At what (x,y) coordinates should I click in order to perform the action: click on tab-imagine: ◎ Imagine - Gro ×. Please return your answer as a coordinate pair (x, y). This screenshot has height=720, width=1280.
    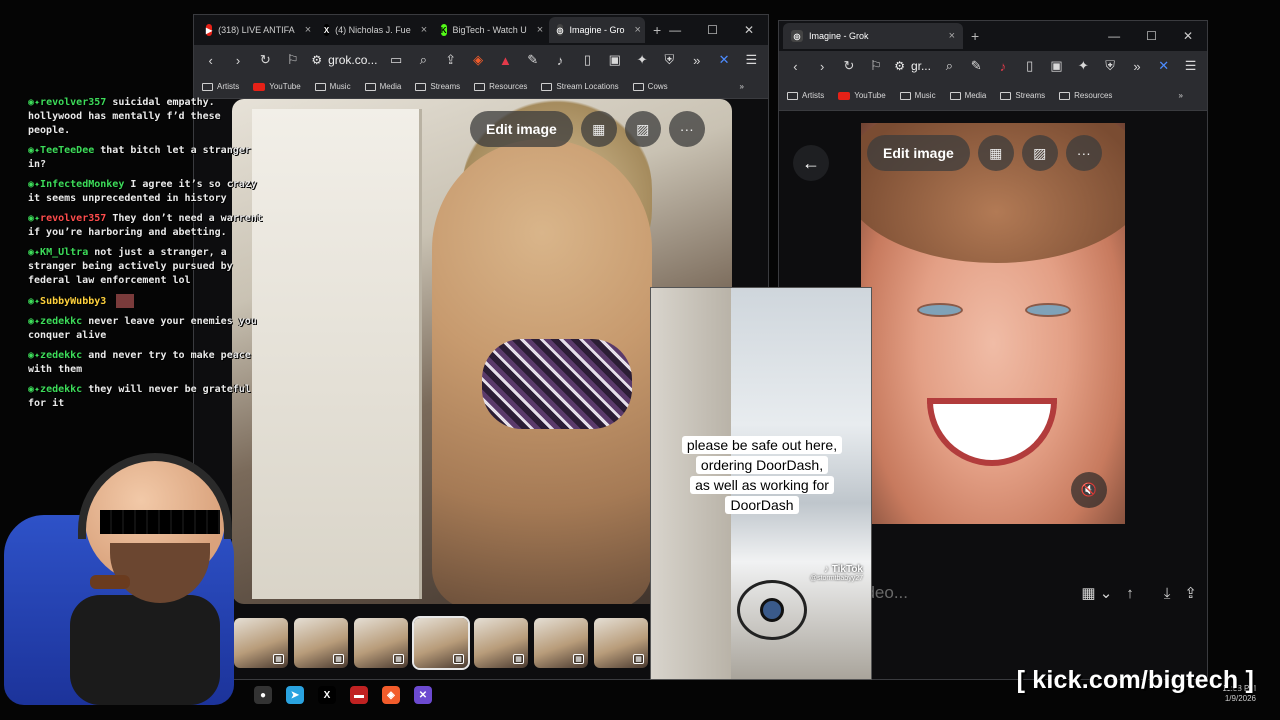
    Looking at the image, I should click on (596, 30).